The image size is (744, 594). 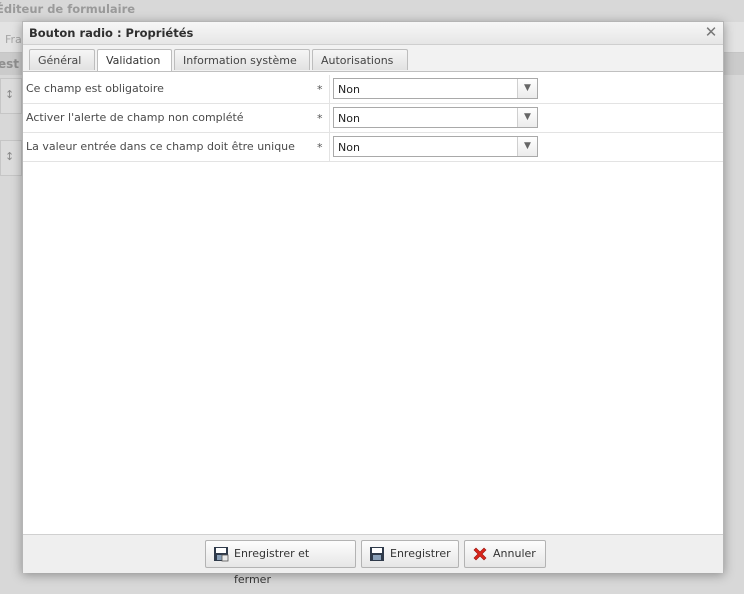 What do you see at coordinates (95, 88) in the screenshot?
I see `field-label: Ce champ est obligatoire` at bounding box center [95, 88].